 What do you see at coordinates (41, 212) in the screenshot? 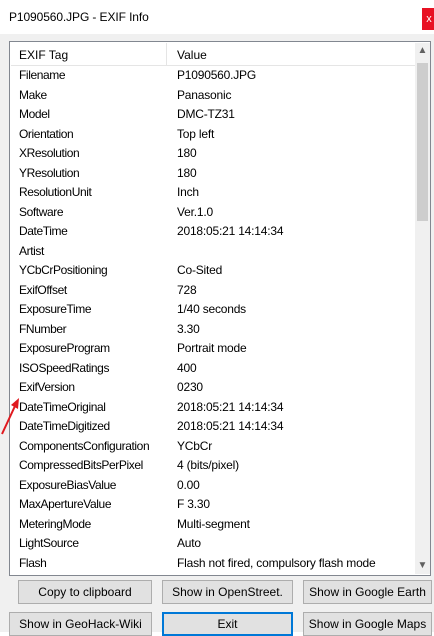
I see `exif-tag-cell: Software` at bounding box center [41, 212].